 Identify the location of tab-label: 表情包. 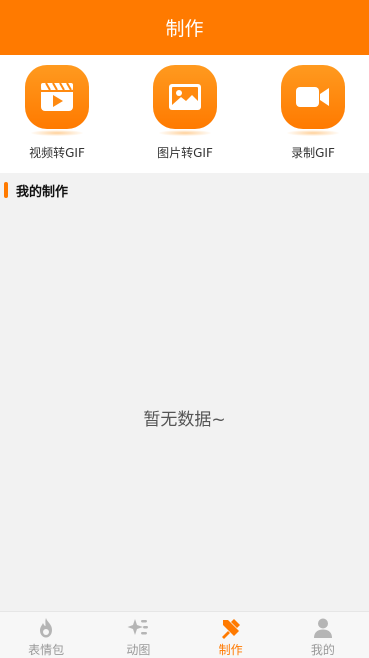
(46, 650).